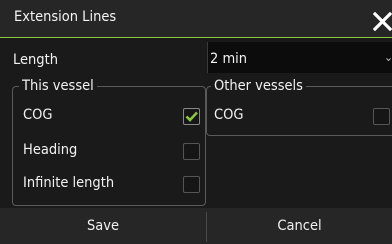 The height and width of the screenshot is (244, 392). What do you see at coordinates (299, 57) in the screenshot?
I see `length-dropdown: 2 min ⌄` at bounding box center [299, 57].